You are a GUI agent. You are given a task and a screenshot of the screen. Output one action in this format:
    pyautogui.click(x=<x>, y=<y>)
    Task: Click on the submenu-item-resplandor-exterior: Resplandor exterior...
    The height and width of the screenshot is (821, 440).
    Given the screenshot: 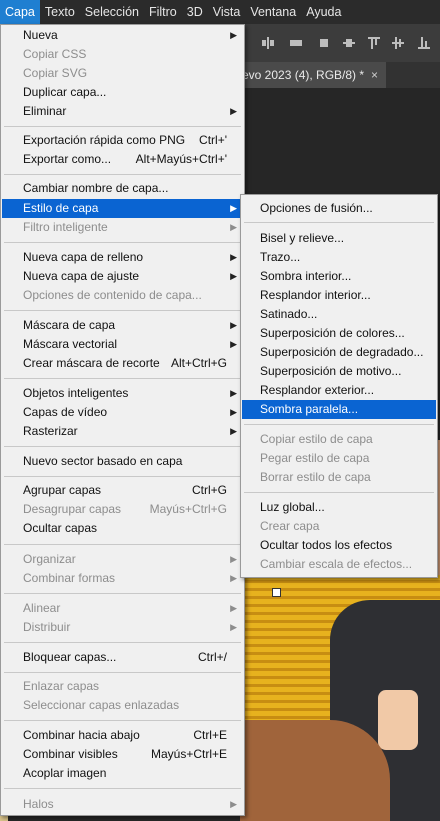 What is the action you would take?
    pyautogui.click(x=339, y=390)
    